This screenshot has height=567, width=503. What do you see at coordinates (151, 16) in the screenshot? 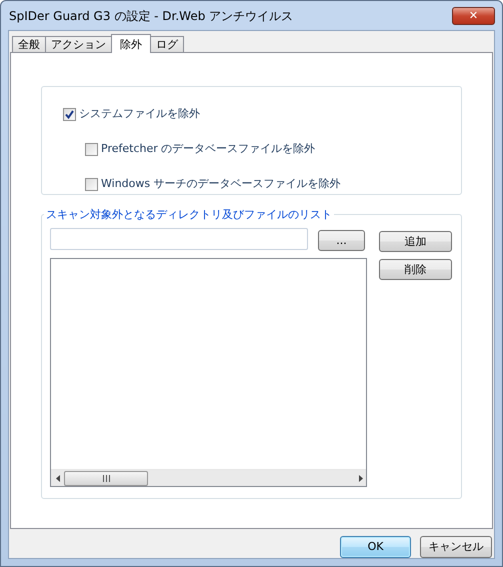
I see `window-title: SpIDer Guard G3 の設定 - Dr.Web アンチウイルス` at bounding box center [151, 16].